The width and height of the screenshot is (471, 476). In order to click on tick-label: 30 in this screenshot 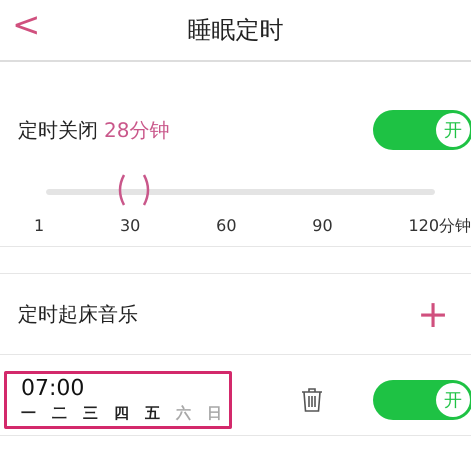, I will do `click(130, 226)`.